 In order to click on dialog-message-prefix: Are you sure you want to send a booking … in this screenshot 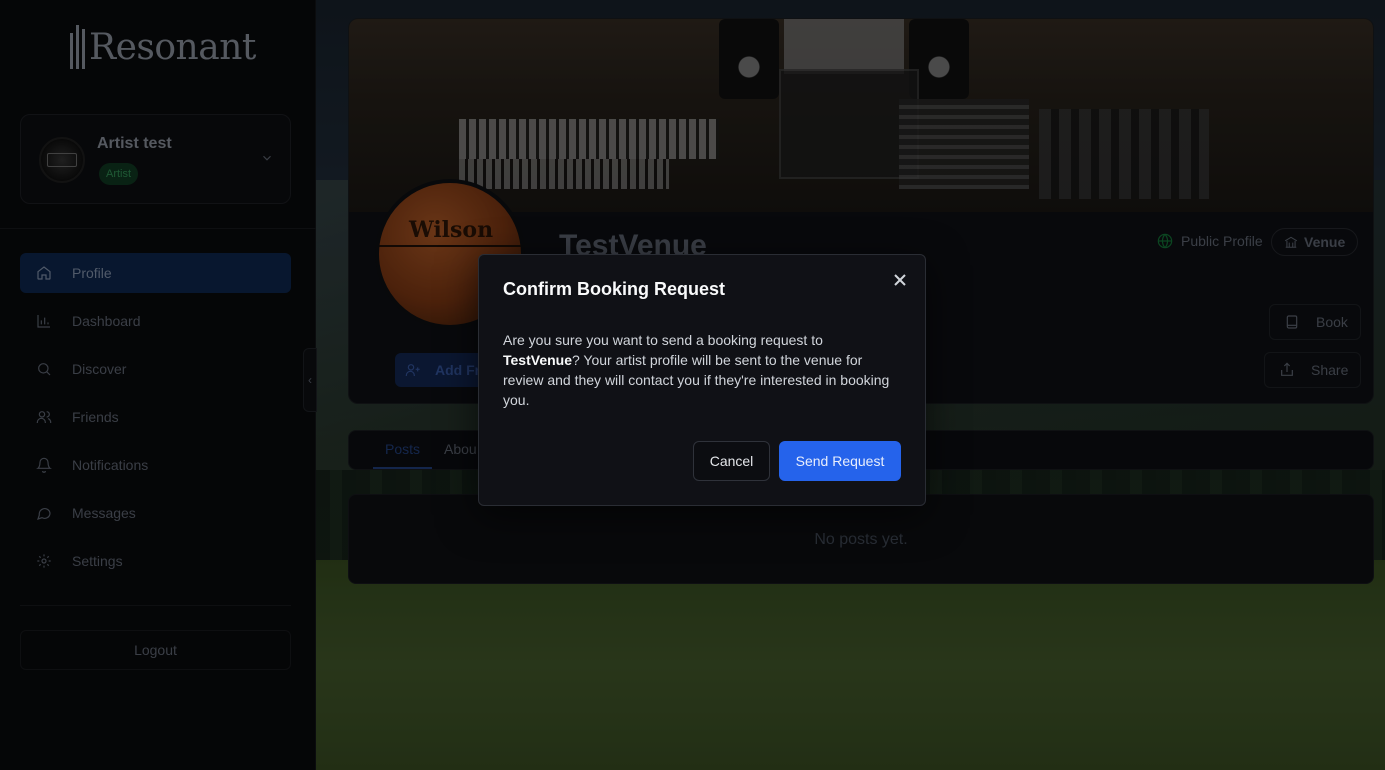, I will do `click(663, 340)`.